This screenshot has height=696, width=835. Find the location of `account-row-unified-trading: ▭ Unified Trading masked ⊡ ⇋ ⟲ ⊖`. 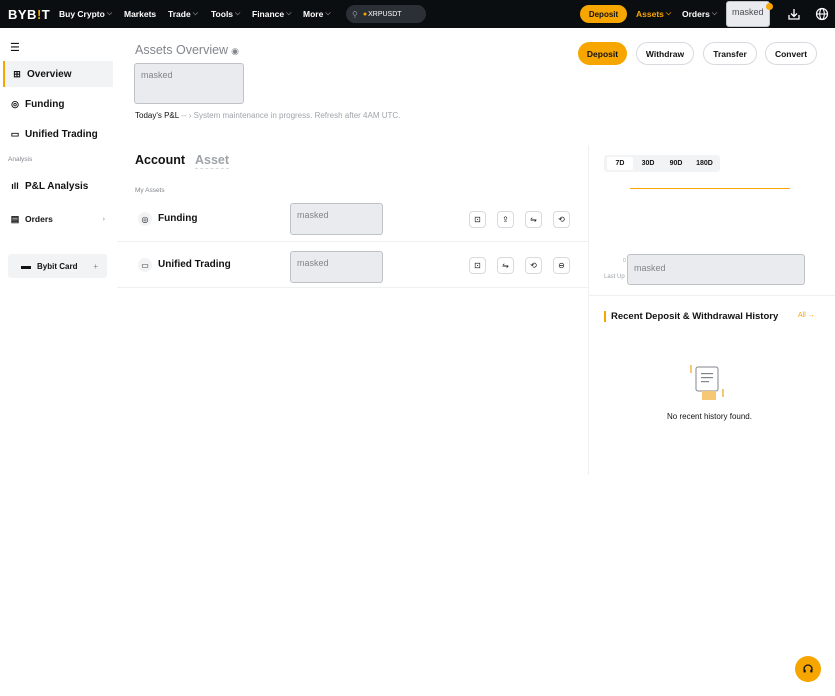

account-row-unified-trading: ▭ Unified Trading masked ⊡ ⇋ ⟲ ⊖ is located at coordinates (352, 265).